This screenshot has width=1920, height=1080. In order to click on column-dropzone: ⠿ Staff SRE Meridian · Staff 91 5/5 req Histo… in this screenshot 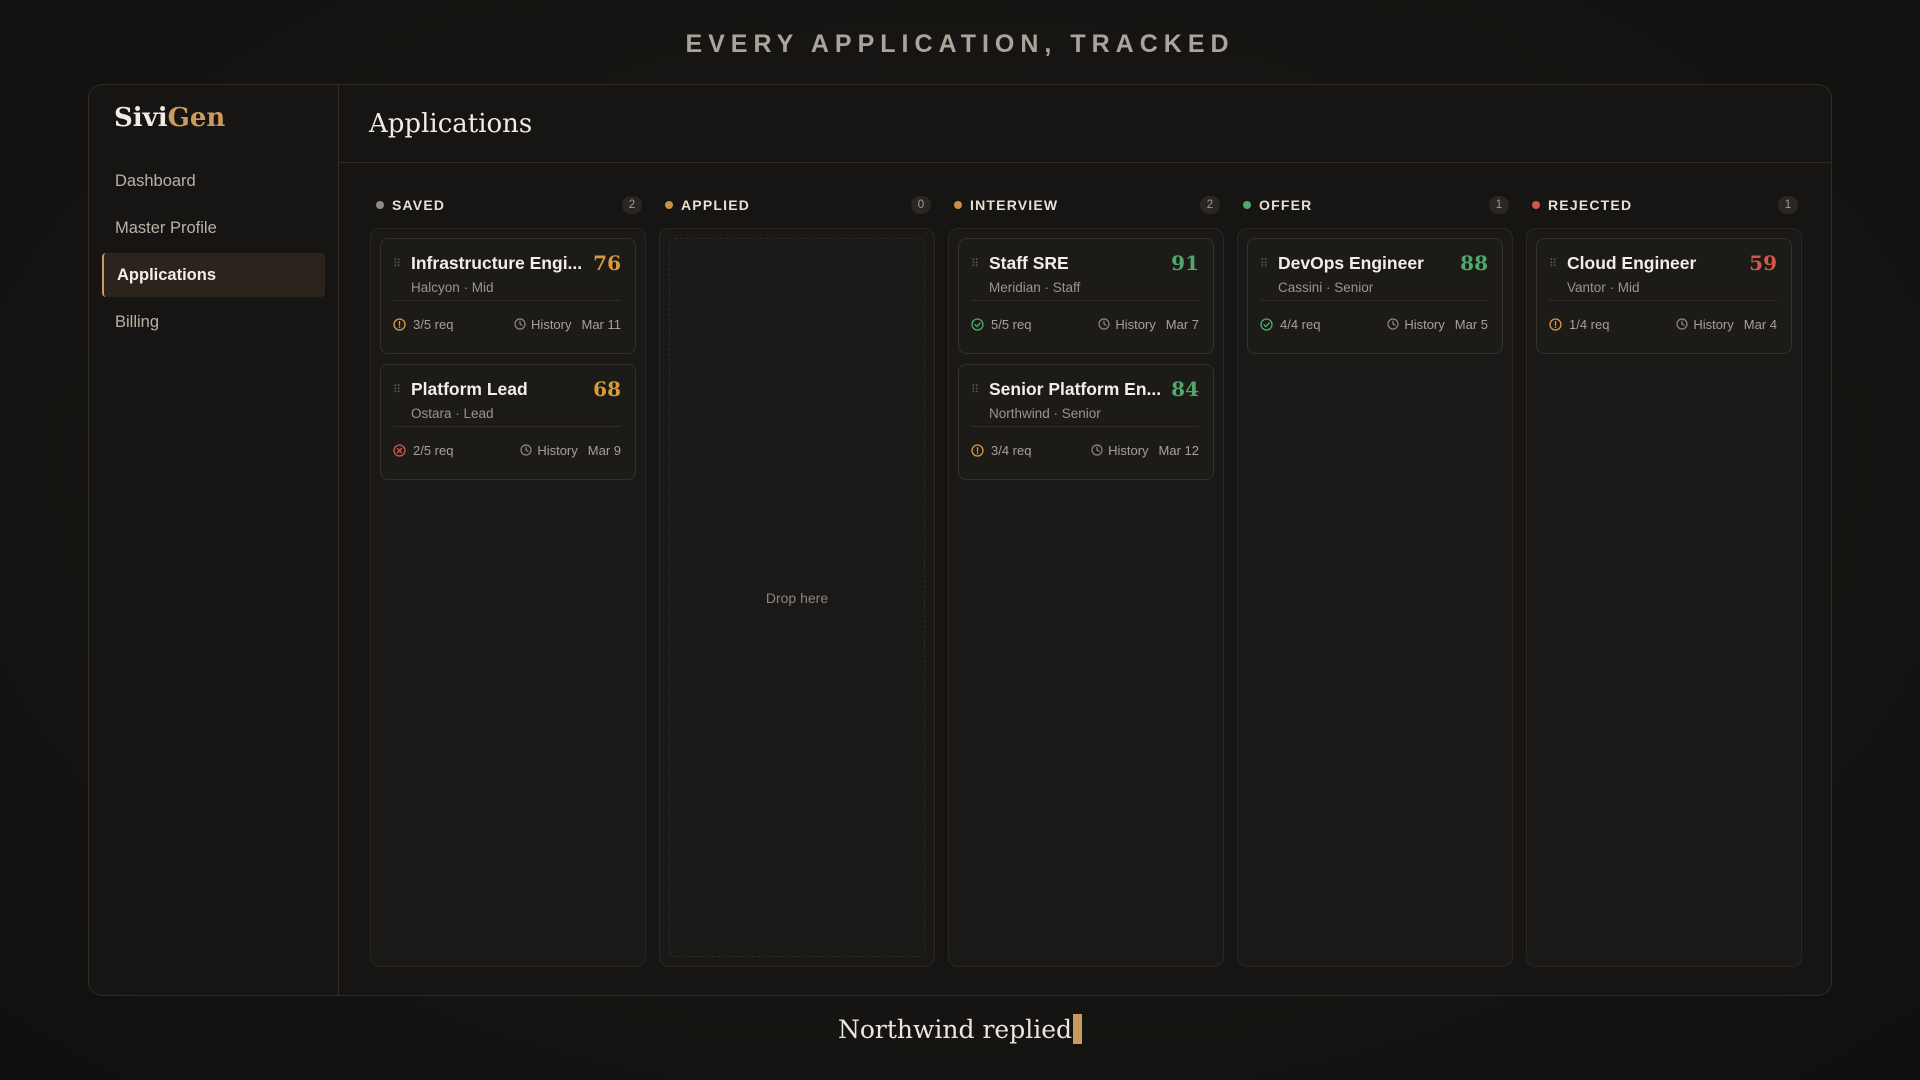, I will do `click(1086, 597)`.